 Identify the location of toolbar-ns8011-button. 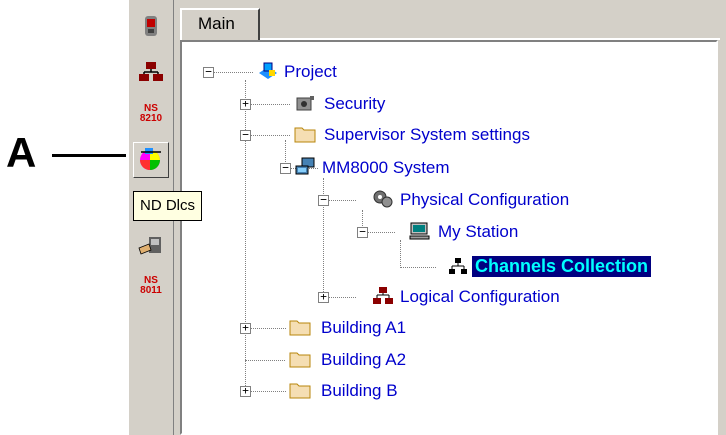
(151, 246).